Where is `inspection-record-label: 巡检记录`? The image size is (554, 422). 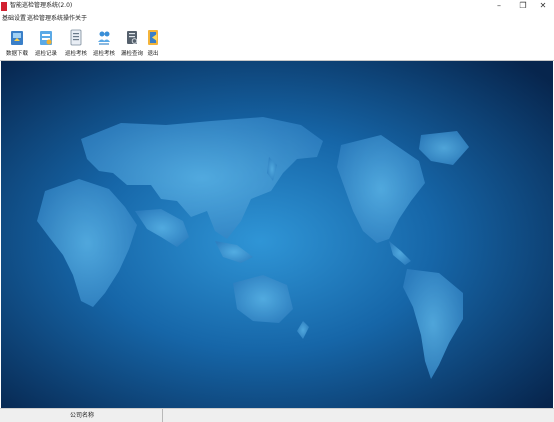
inspection-record-label: 巡检记录 is located at coordinates (45, 54).